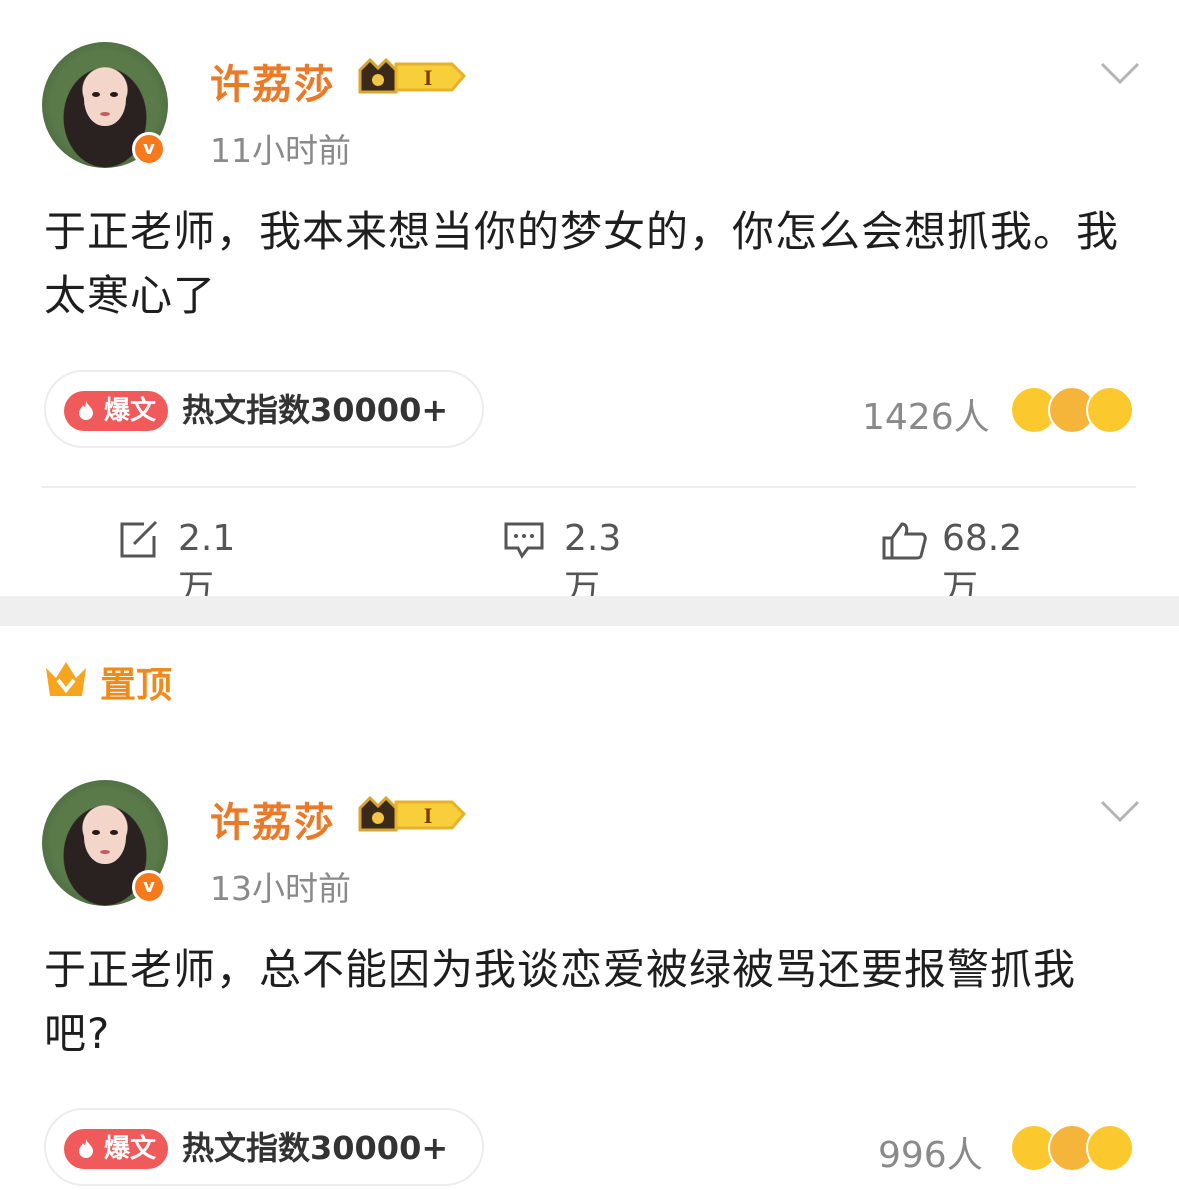  What do you see at coordinates (66, 679) in the screenshot?
I see `crown-icon` at bounding box center [66, 679].